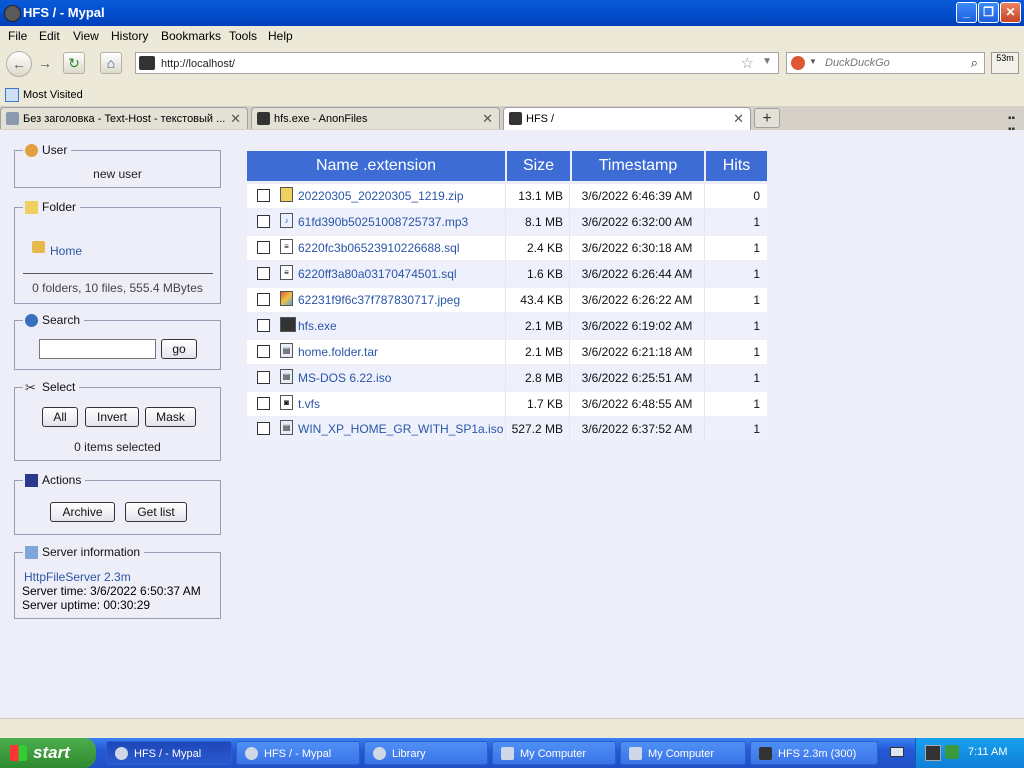  Describe the element at coordinates (375, 118) in the screenshot. I see `tab-anonfiles: hfs.exe - AnonFiles ✕` at that location.